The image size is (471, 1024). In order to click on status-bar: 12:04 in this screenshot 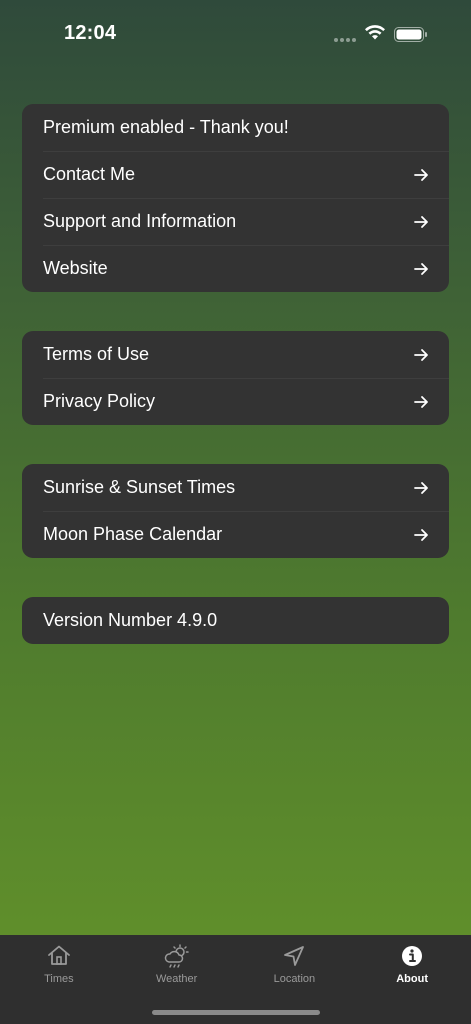, I will do `click(235, 35)`.